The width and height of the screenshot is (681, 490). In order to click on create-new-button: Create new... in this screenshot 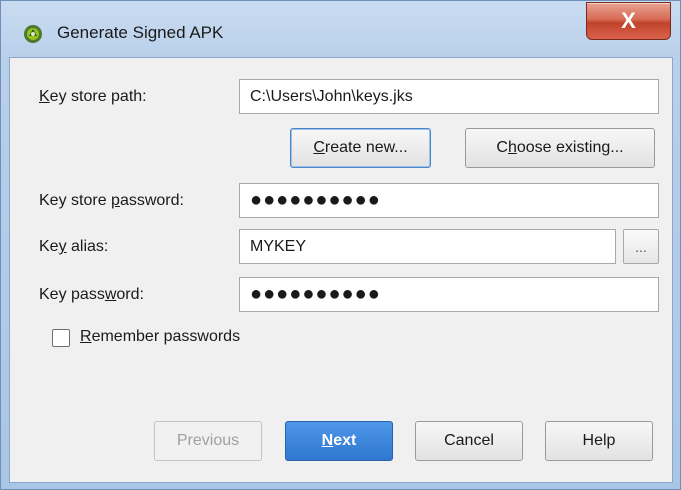, I will do `click(360, 148)`.